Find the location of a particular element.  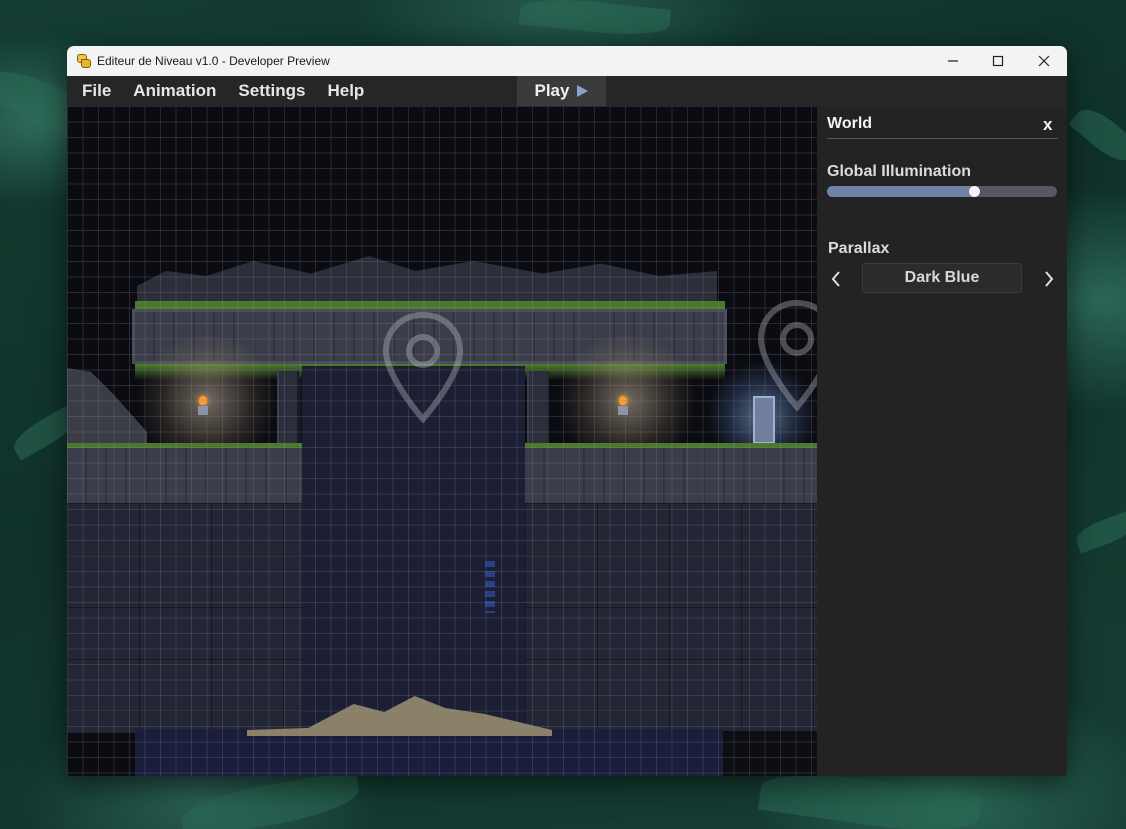

panel-title: World is located at coordinates (850, 123).